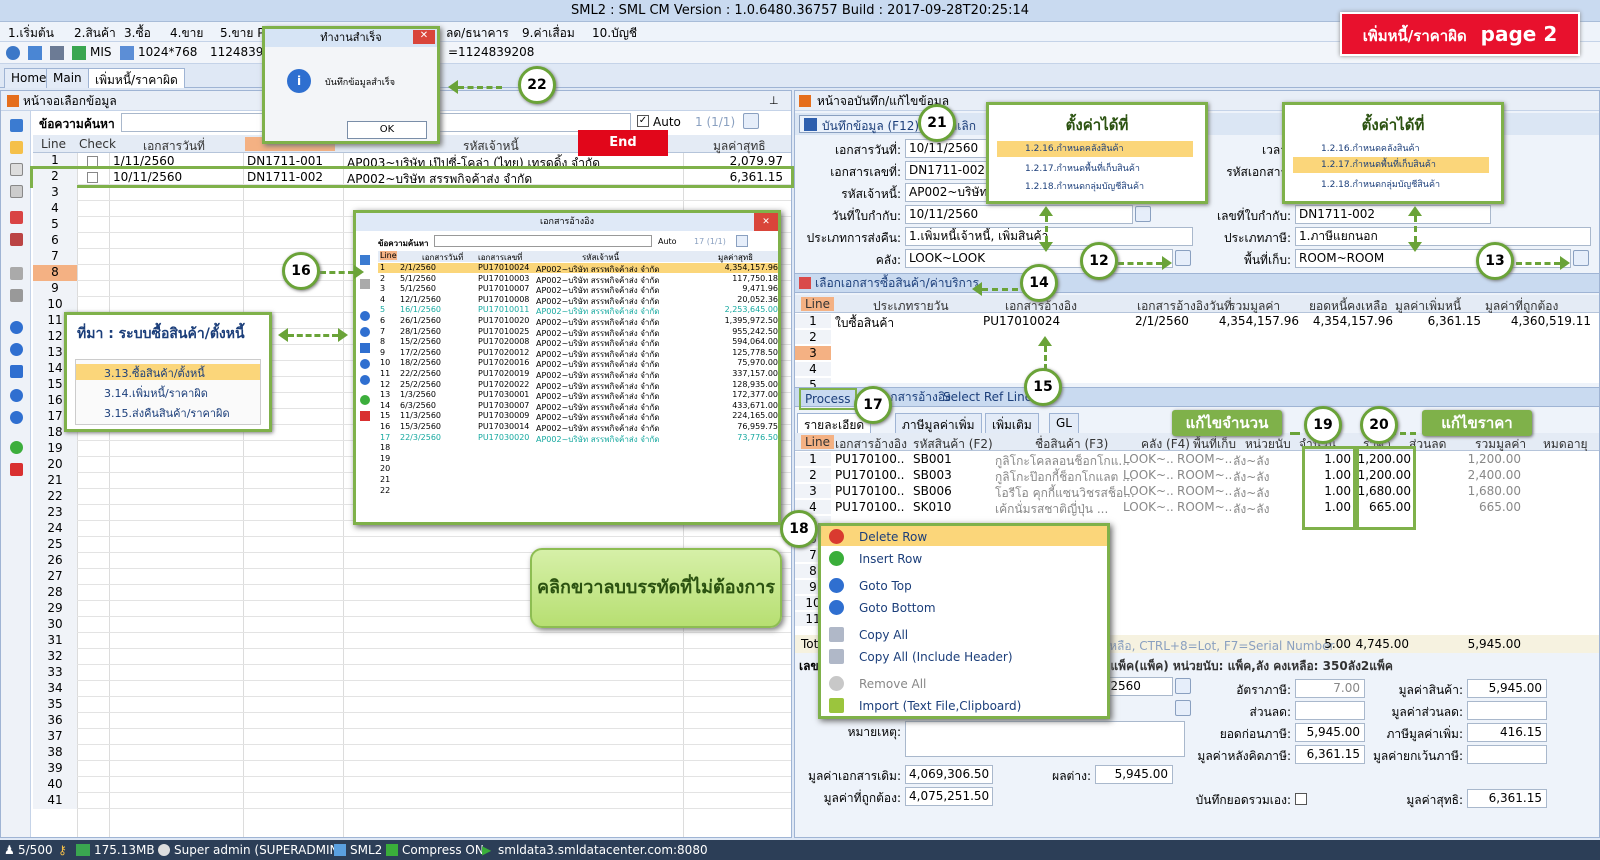  What do you see at coordinates (79, 53) in the screenshot?
I see `chart-icon` at bounding box center [79, 53].